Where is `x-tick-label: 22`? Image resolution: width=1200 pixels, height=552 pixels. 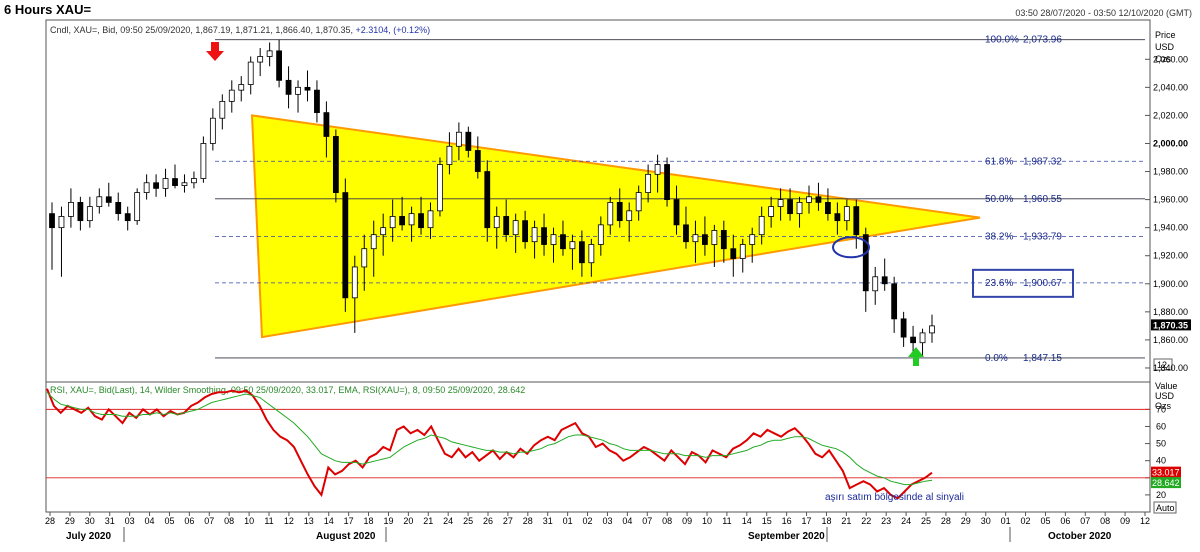 x-tick-label: 22 is located at coordinates (866, 521).